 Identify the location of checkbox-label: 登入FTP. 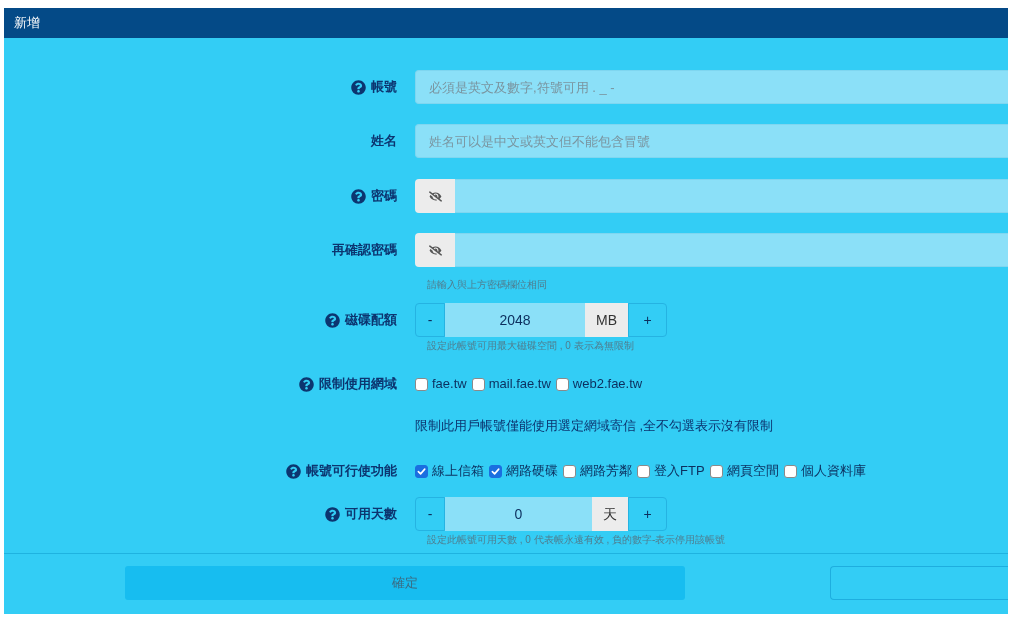
(679, 471).